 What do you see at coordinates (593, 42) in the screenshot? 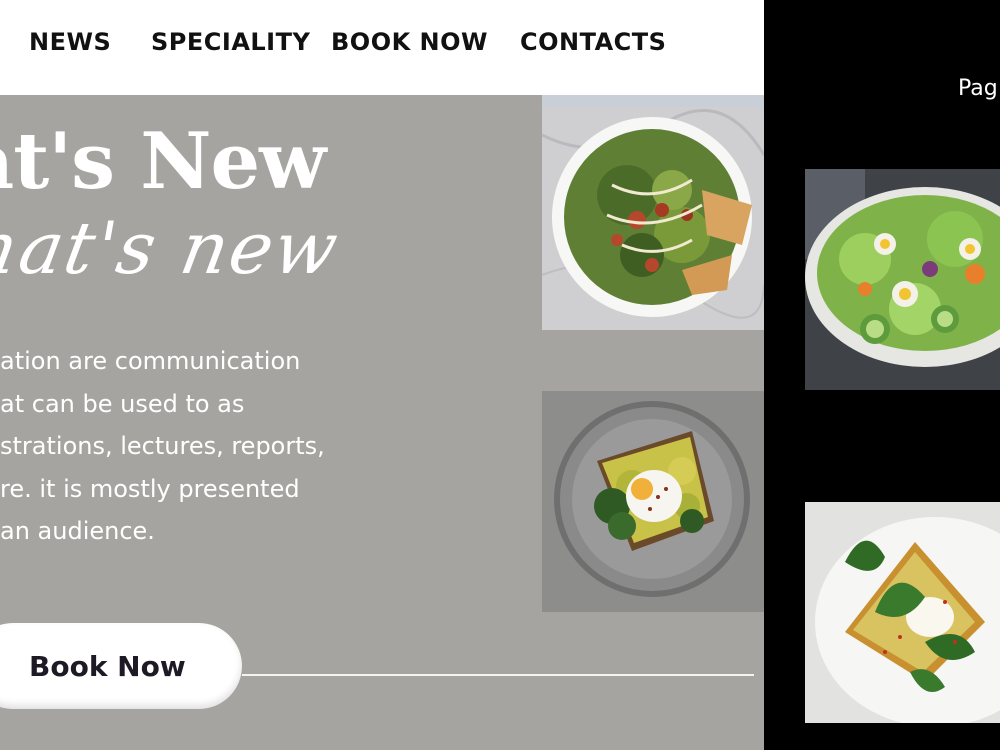
I see `nav-contacts-link: CONTACTS` at bounding box center [593, 42].